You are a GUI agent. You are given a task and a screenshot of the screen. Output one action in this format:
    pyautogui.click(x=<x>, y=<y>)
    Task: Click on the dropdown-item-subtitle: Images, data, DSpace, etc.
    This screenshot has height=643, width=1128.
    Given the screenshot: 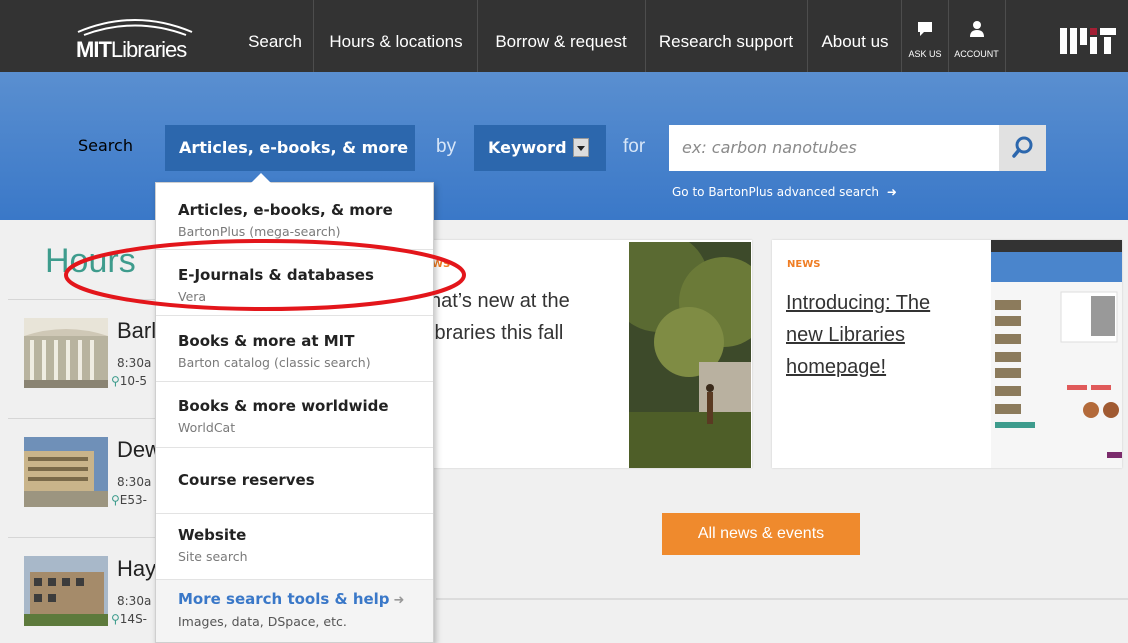 What is the action you would take?
    pyautogui.click(x=262, y=621)
    